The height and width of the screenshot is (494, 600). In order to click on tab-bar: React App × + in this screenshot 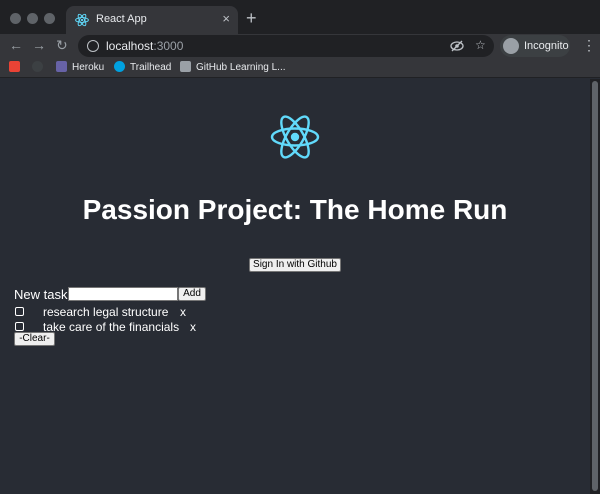, I will do `click(300, 17)`.